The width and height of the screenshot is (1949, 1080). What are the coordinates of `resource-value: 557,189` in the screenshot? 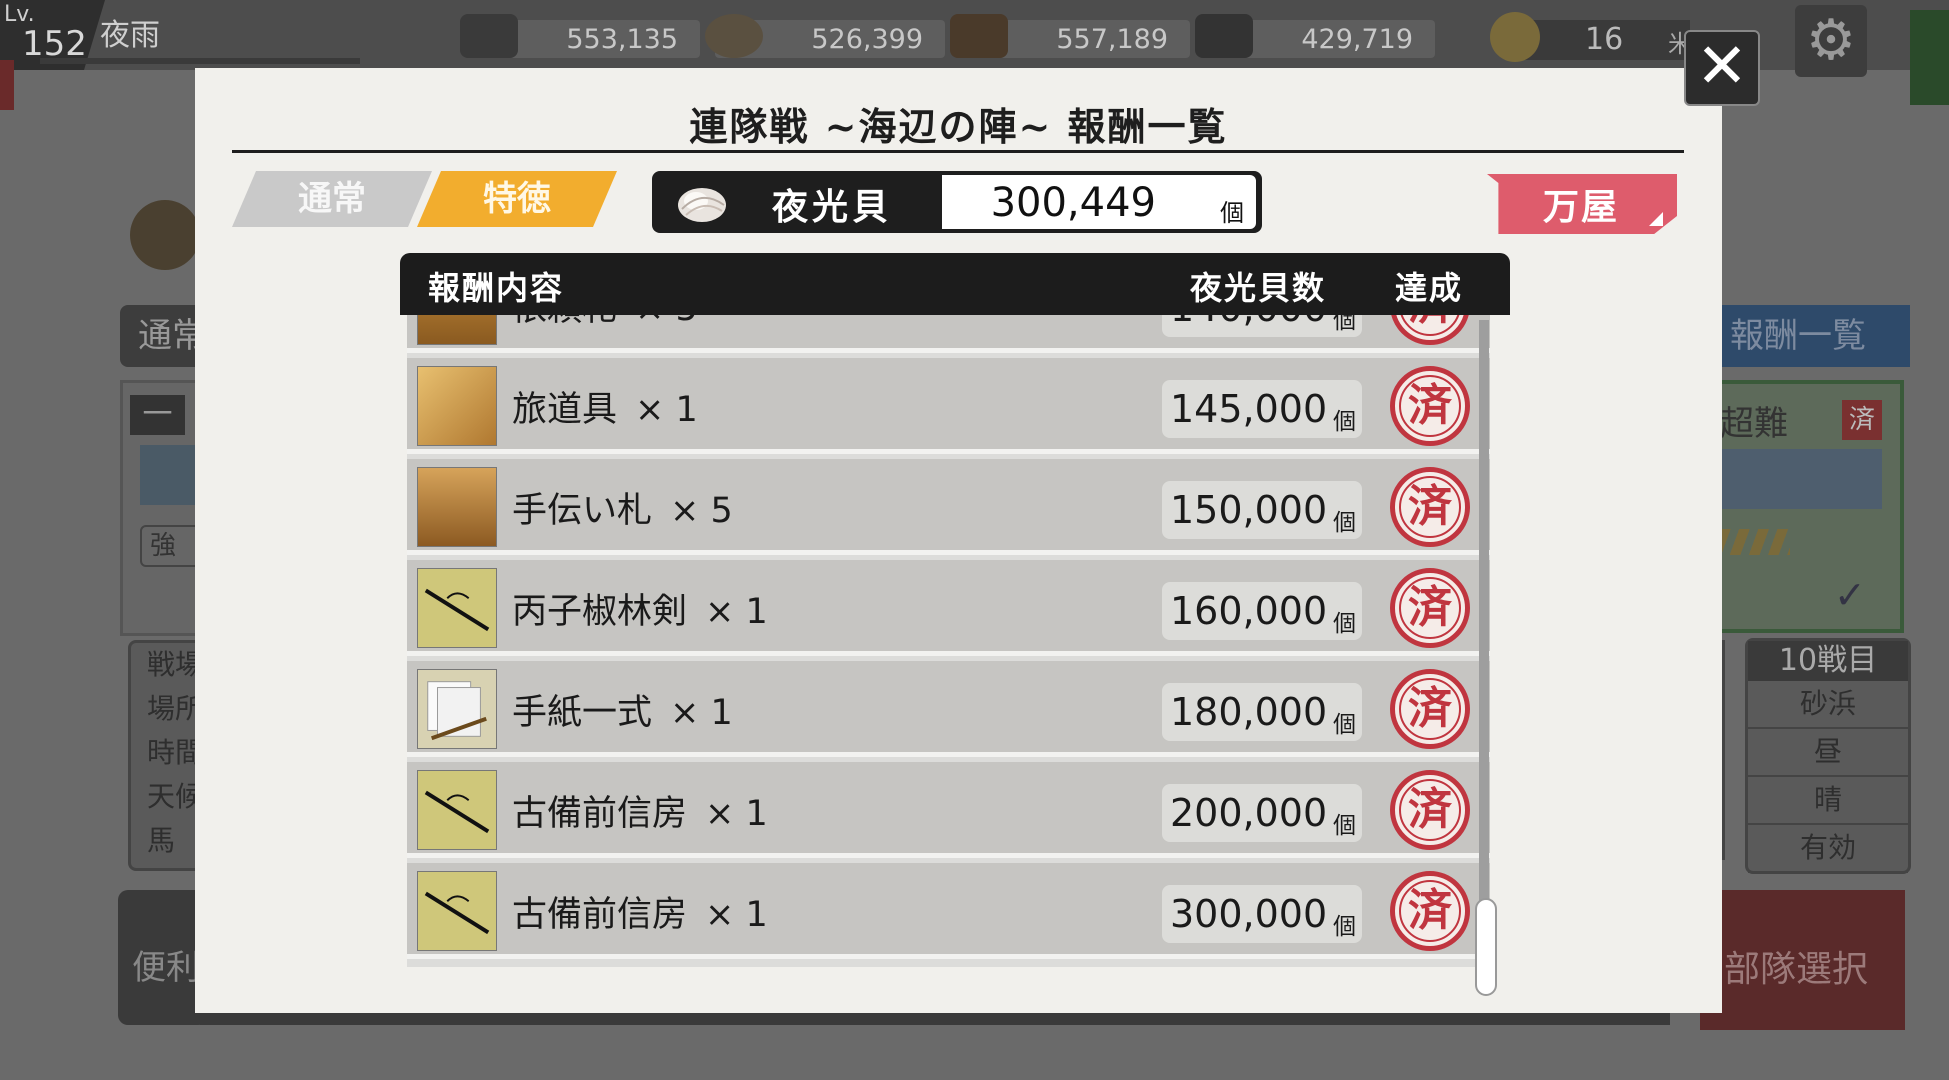 It's located at (1112, 39).